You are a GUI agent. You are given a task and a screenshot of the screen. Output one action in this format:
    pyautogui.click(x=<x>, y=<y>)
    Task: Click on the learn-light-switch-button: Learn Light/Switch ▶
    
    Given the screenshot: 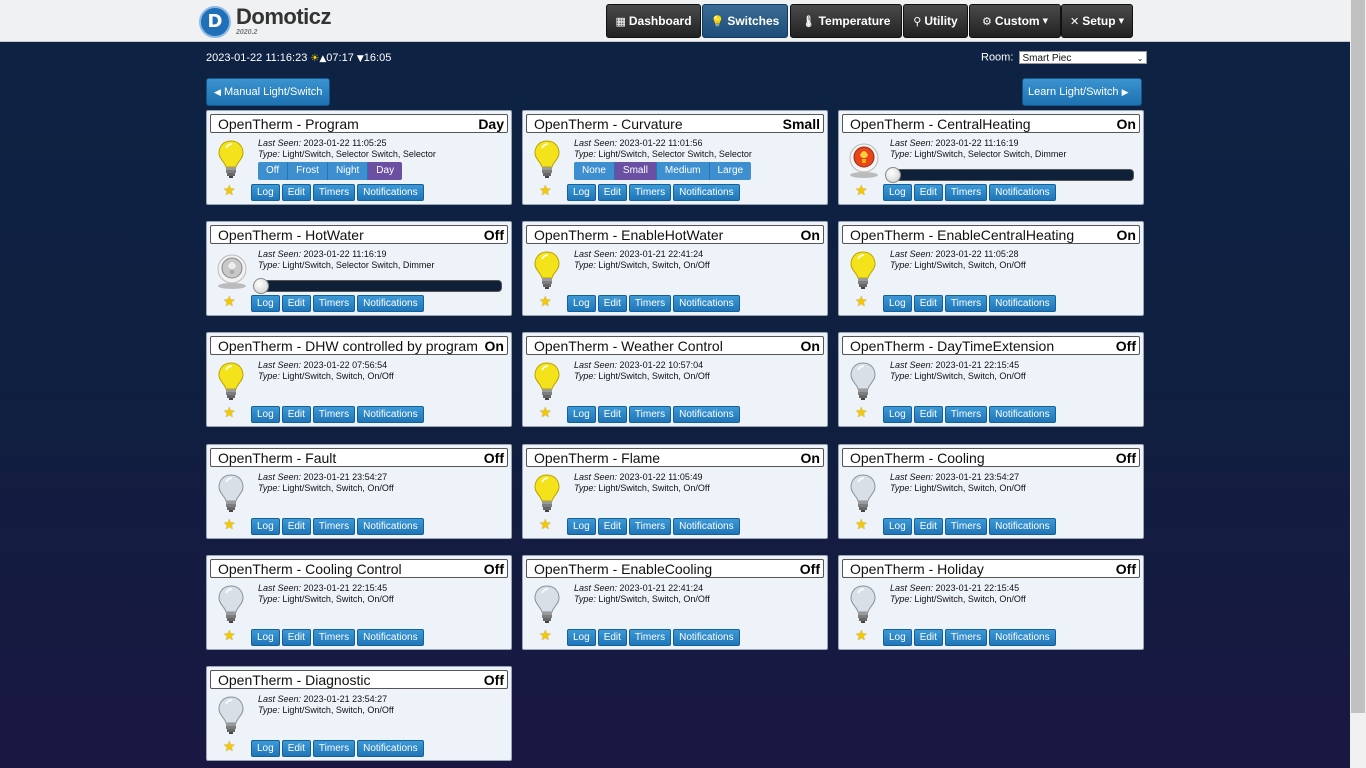 What is the action you would take?
    pyautogui.click(x=1082, y=92)
    